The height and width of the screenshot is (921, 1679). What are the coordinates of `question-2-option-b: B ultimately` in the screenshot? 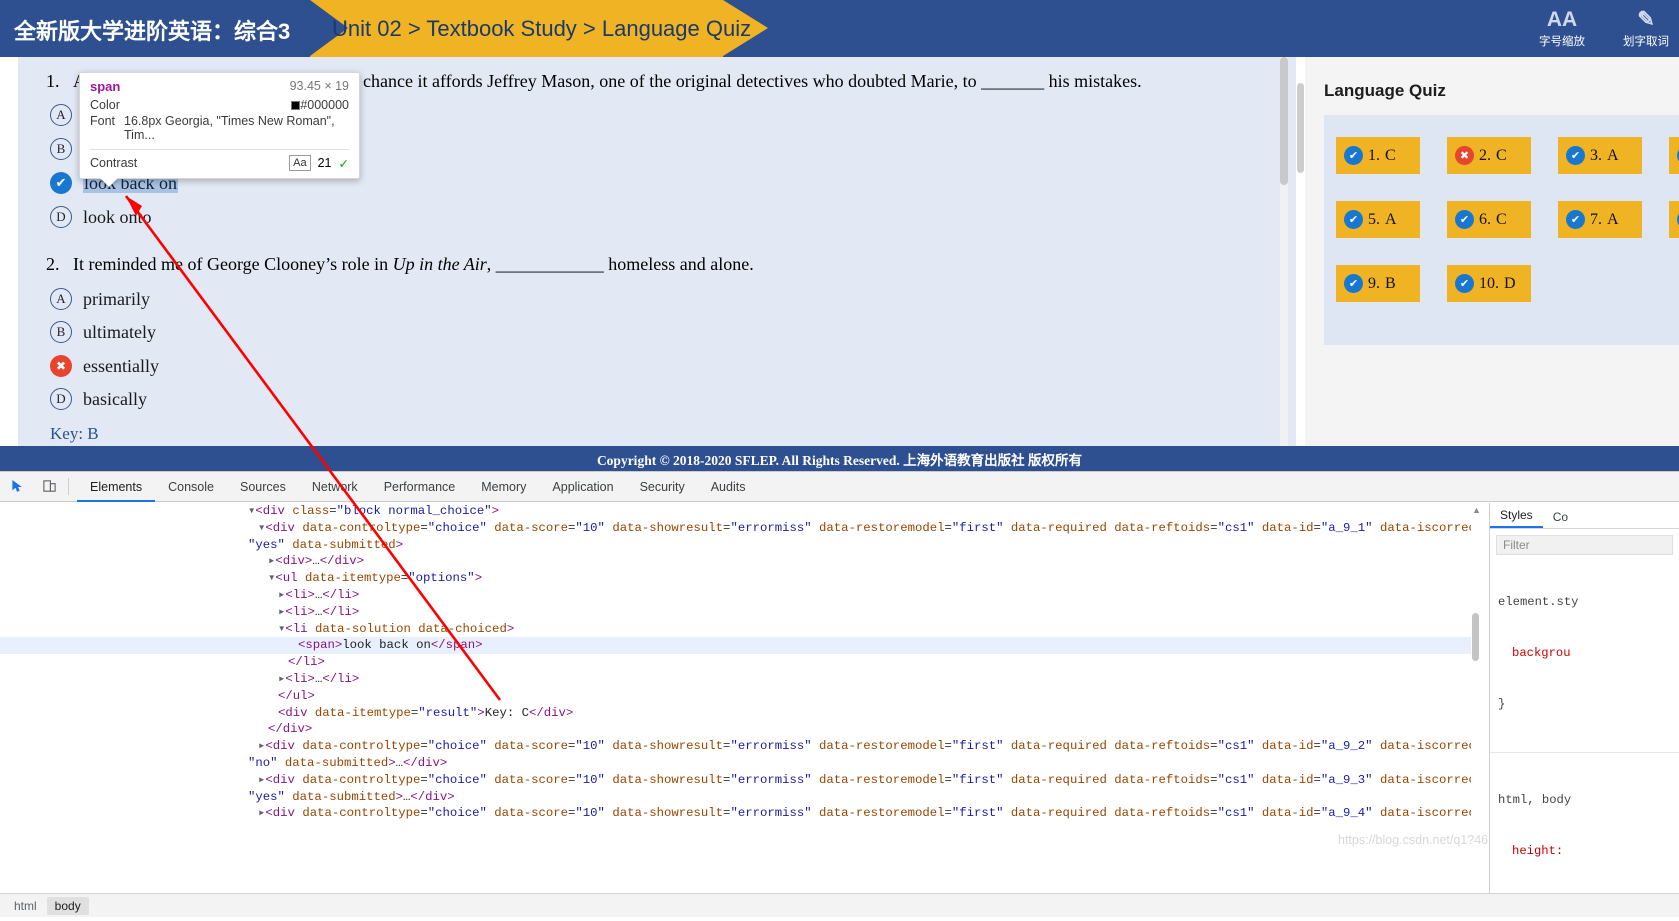 It's located at (103, 332).